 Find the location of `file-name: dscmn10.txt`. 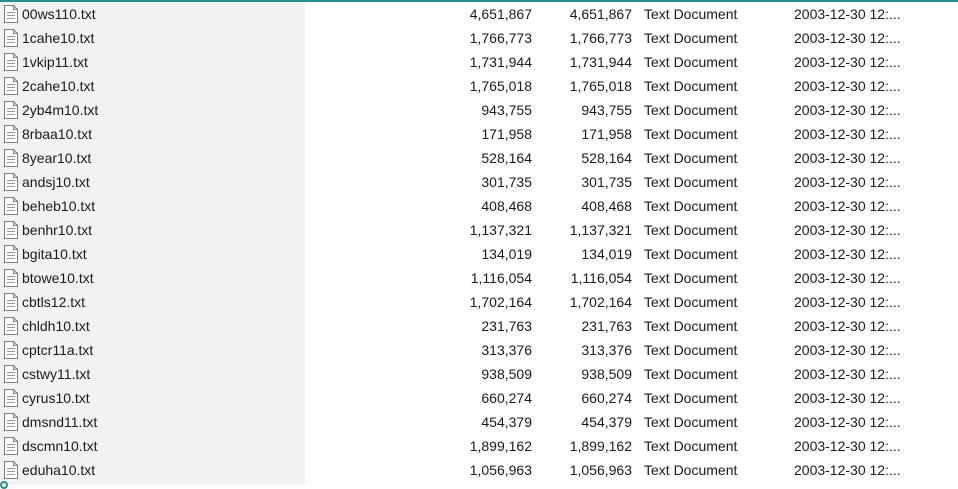

file-name: dscmn10.txt is located at coordinates (60, 446).